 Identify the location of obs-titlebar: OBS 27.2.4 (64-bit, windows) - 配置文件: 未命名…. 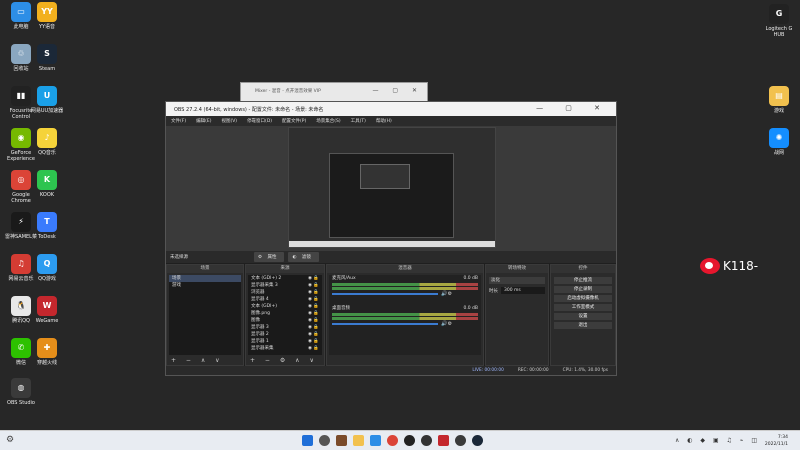
(391, 109).